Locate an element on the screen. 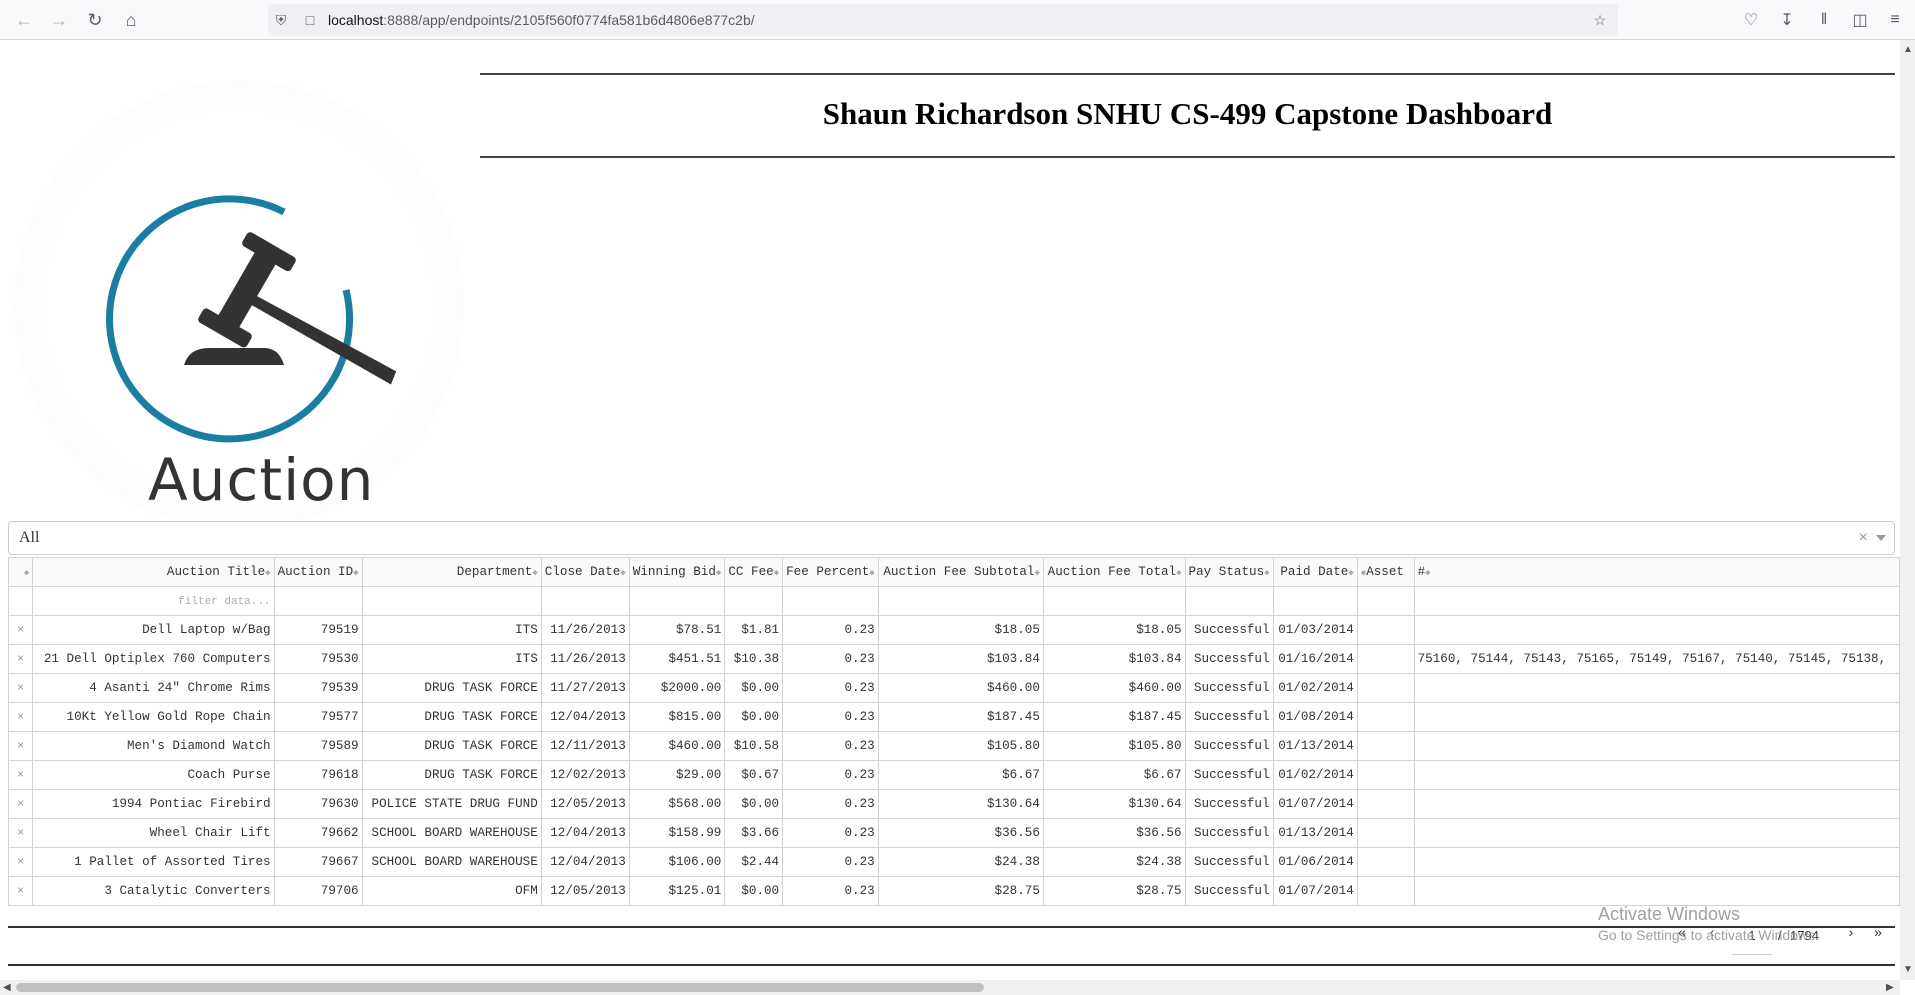  horizontal-scroll-thumb is located at coordinates (500, 987).